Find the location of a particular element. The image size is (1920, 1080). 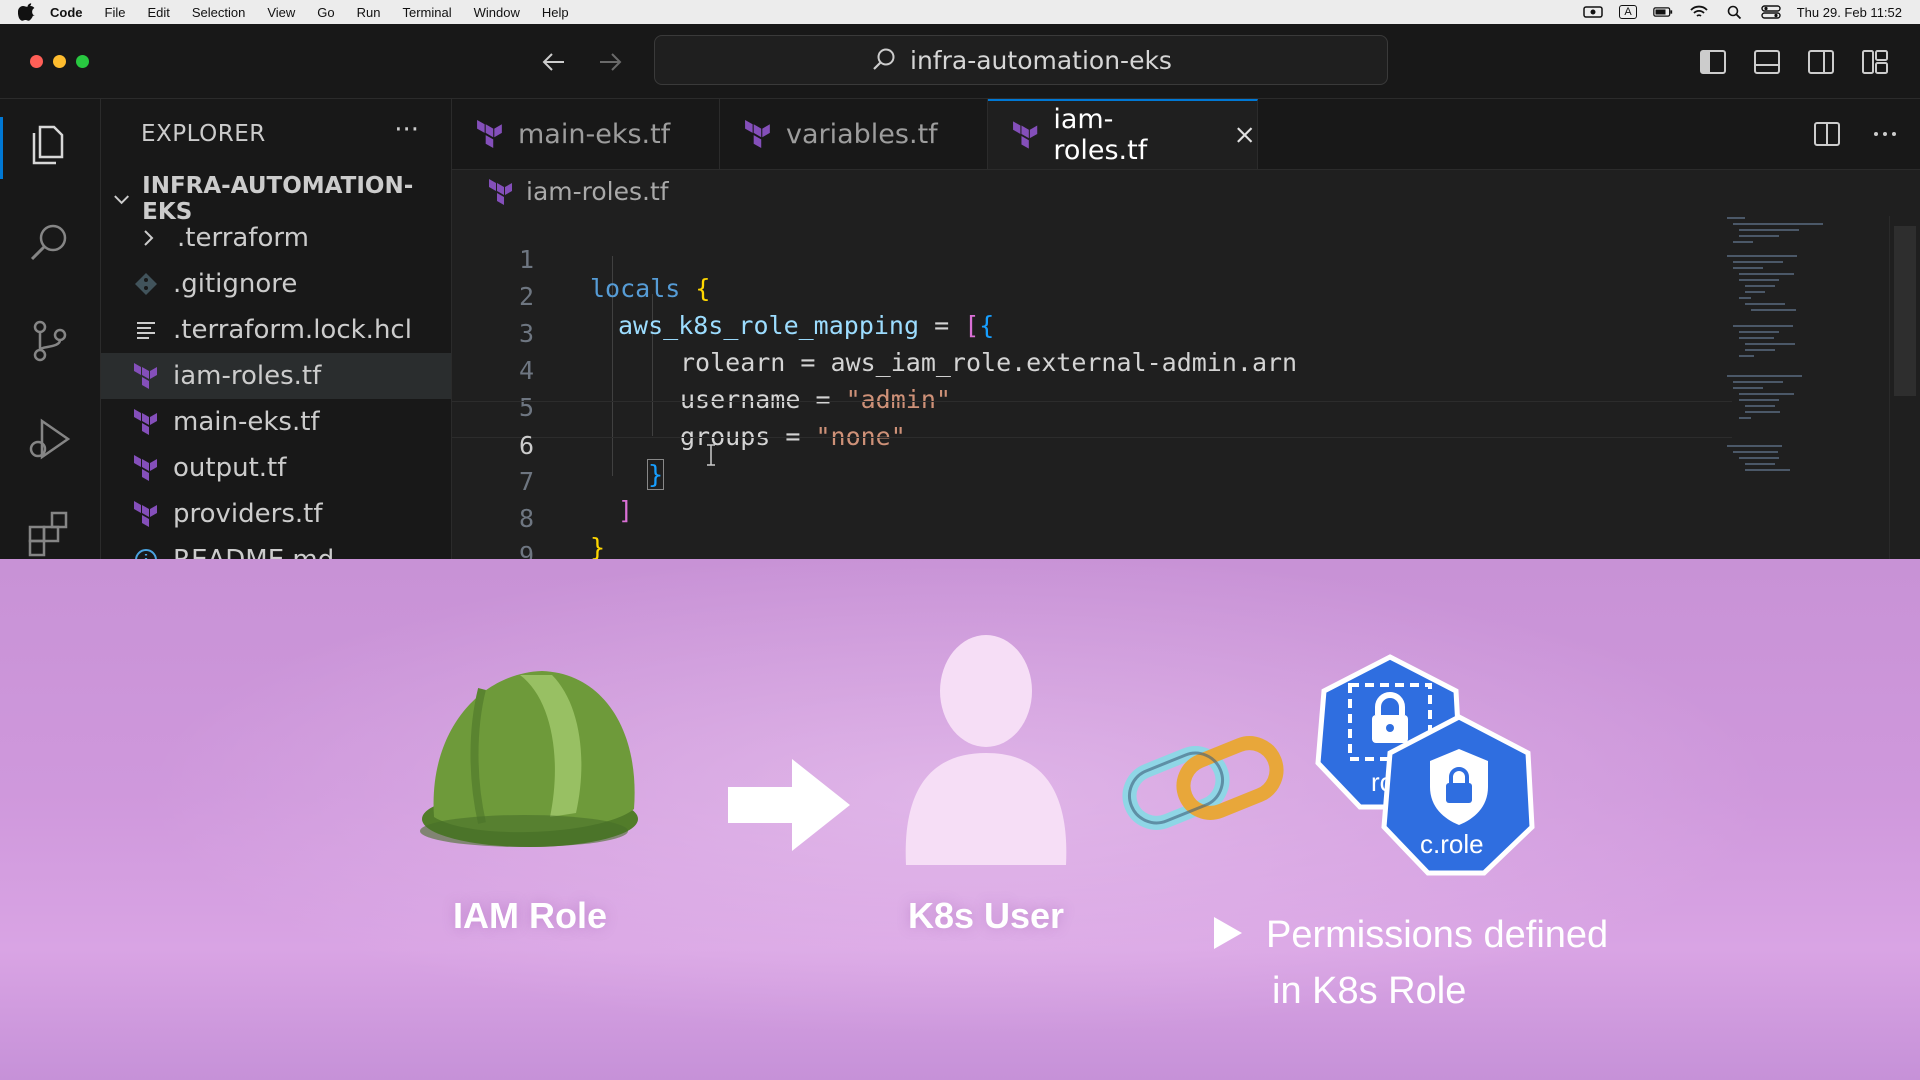

menu-selection: Selection is located at coordinates (218, 12).